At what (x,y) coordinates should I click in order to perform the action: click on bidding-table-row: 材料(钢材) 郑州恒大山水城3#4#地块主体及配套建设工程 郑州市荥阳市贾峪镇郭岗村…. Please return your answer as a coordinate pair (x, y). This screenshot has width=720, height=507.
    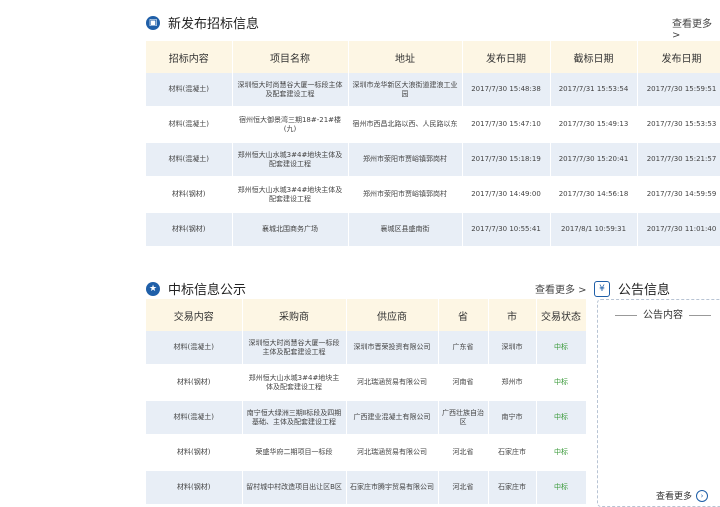
    Looking at the image, I should click on (433, 195).